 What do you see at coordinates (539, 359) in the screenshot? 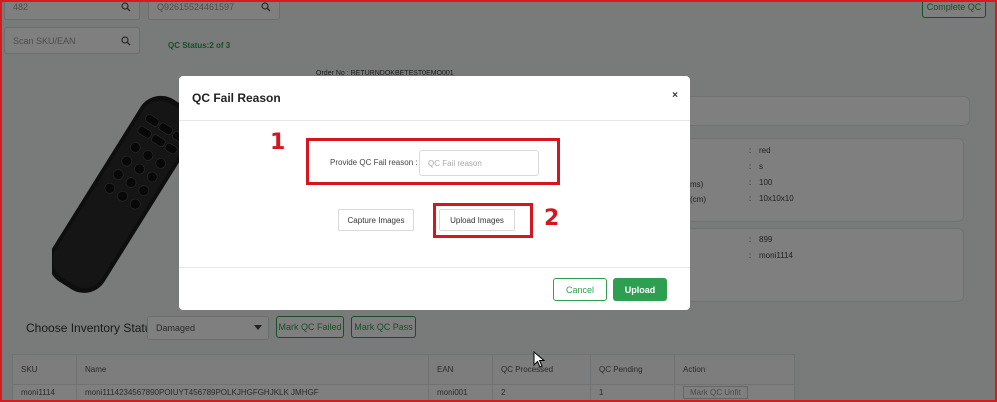
I see `mouse-cursor-icon` at bounding box center [539, 359].